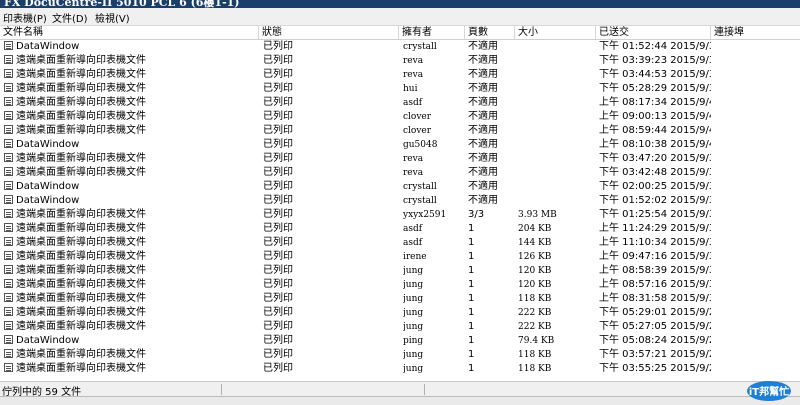 The height and width of the screenshot is (405, 800). What do you see at coordinates (70, 17) in the screenshot?
I see `menu-document: 文件(D)` at bounding box center [70, 17].